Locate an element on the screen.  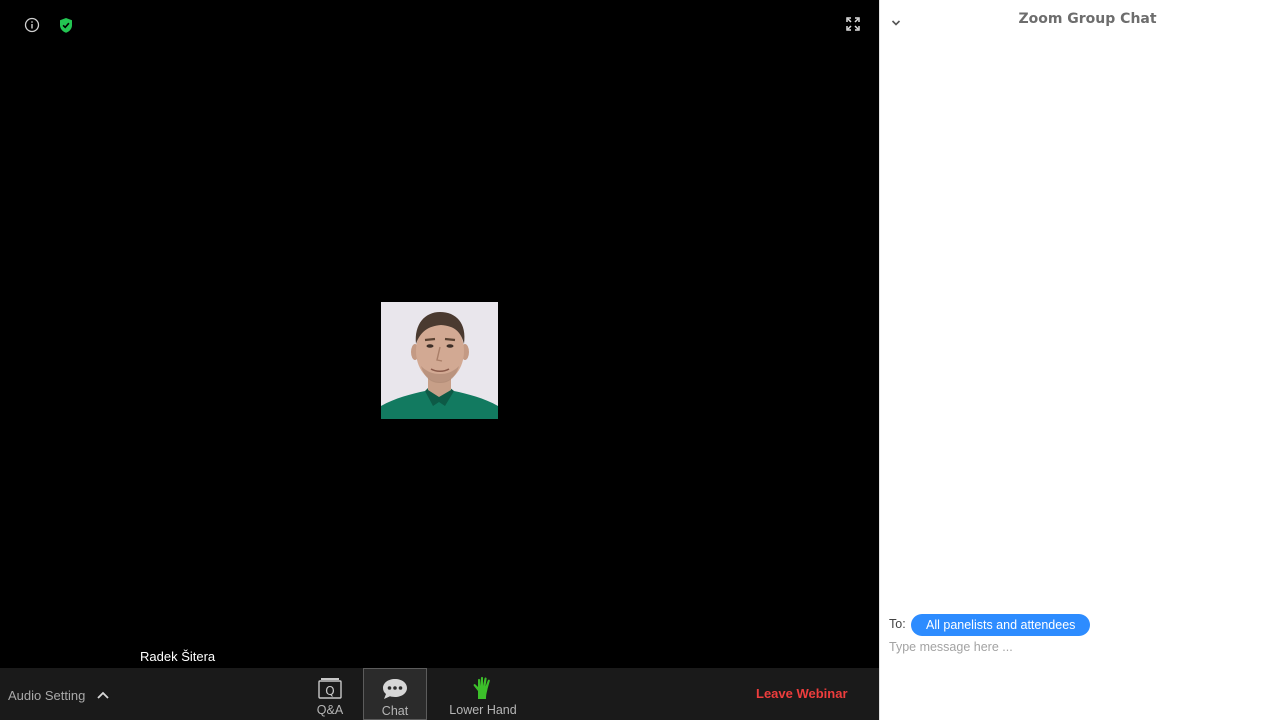
chat-bubble-icon is located at coordinates (395, 689).